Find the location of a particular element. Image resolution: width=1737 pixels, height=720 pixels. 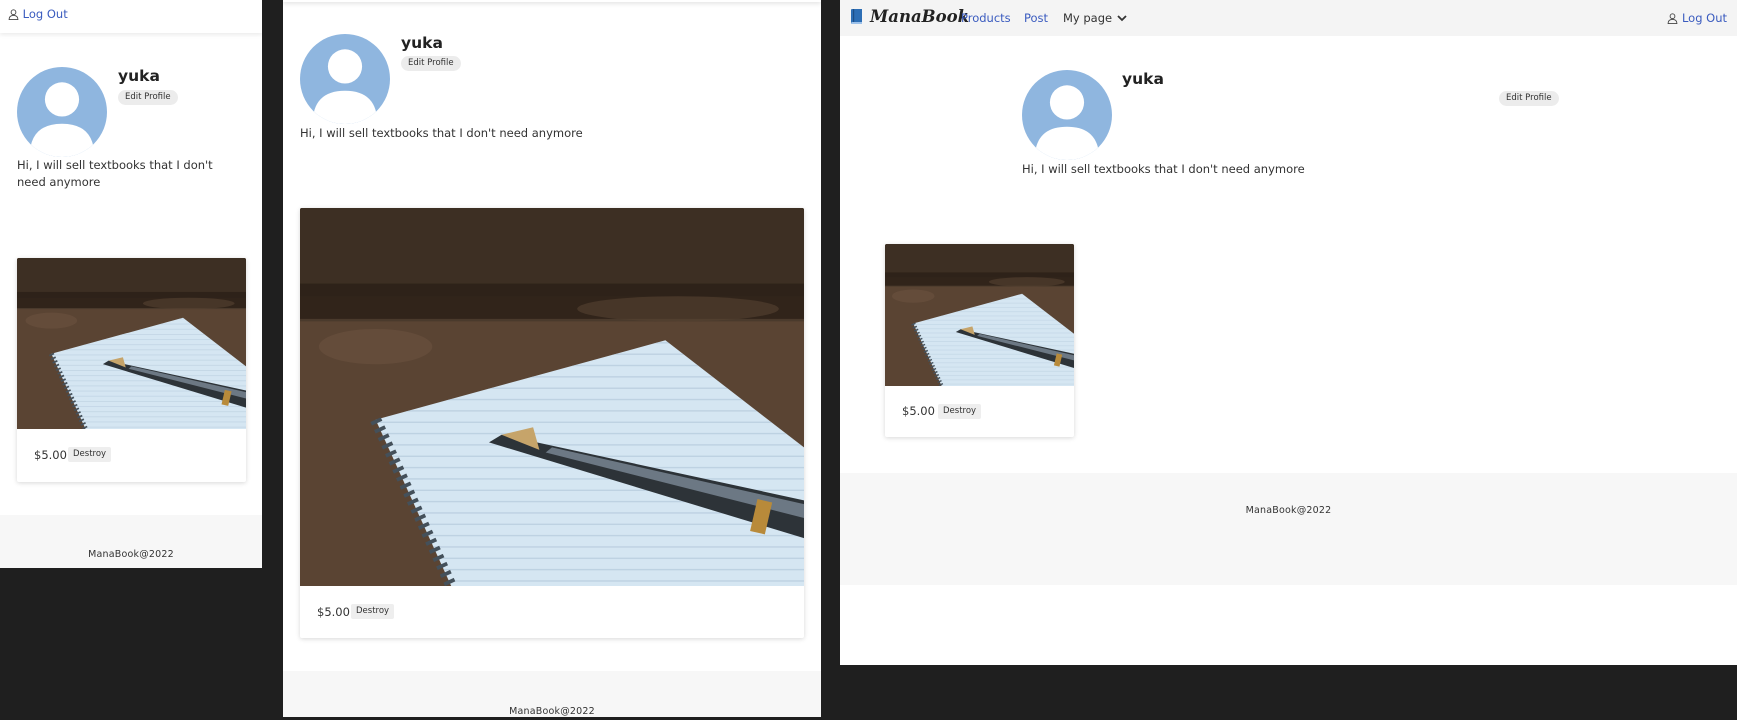

nav-post-link: Post is located at coordinates (1036, 18).